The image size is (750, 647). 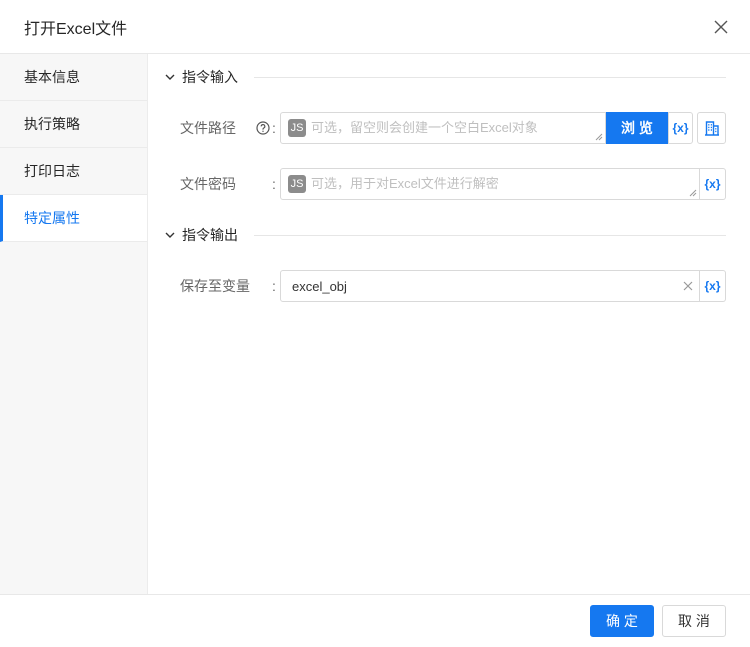 What do you see at coordinates (458, 128) in the screenshot?
I see `file-path-input` at bounding box center [458, 128].